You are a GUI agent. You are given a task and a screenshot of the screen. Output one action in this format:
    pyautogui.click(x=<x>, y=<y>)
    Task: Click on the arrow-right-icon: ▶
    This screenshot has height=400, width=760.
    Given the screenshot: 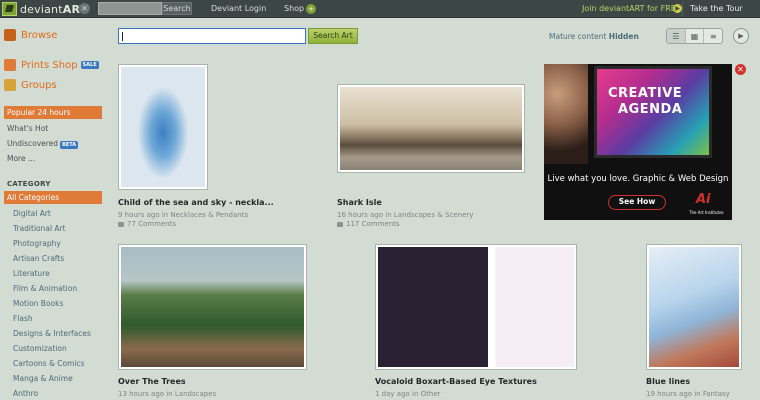 What is the action you would take?
    pyautogui.click(x=677, y=8)
    